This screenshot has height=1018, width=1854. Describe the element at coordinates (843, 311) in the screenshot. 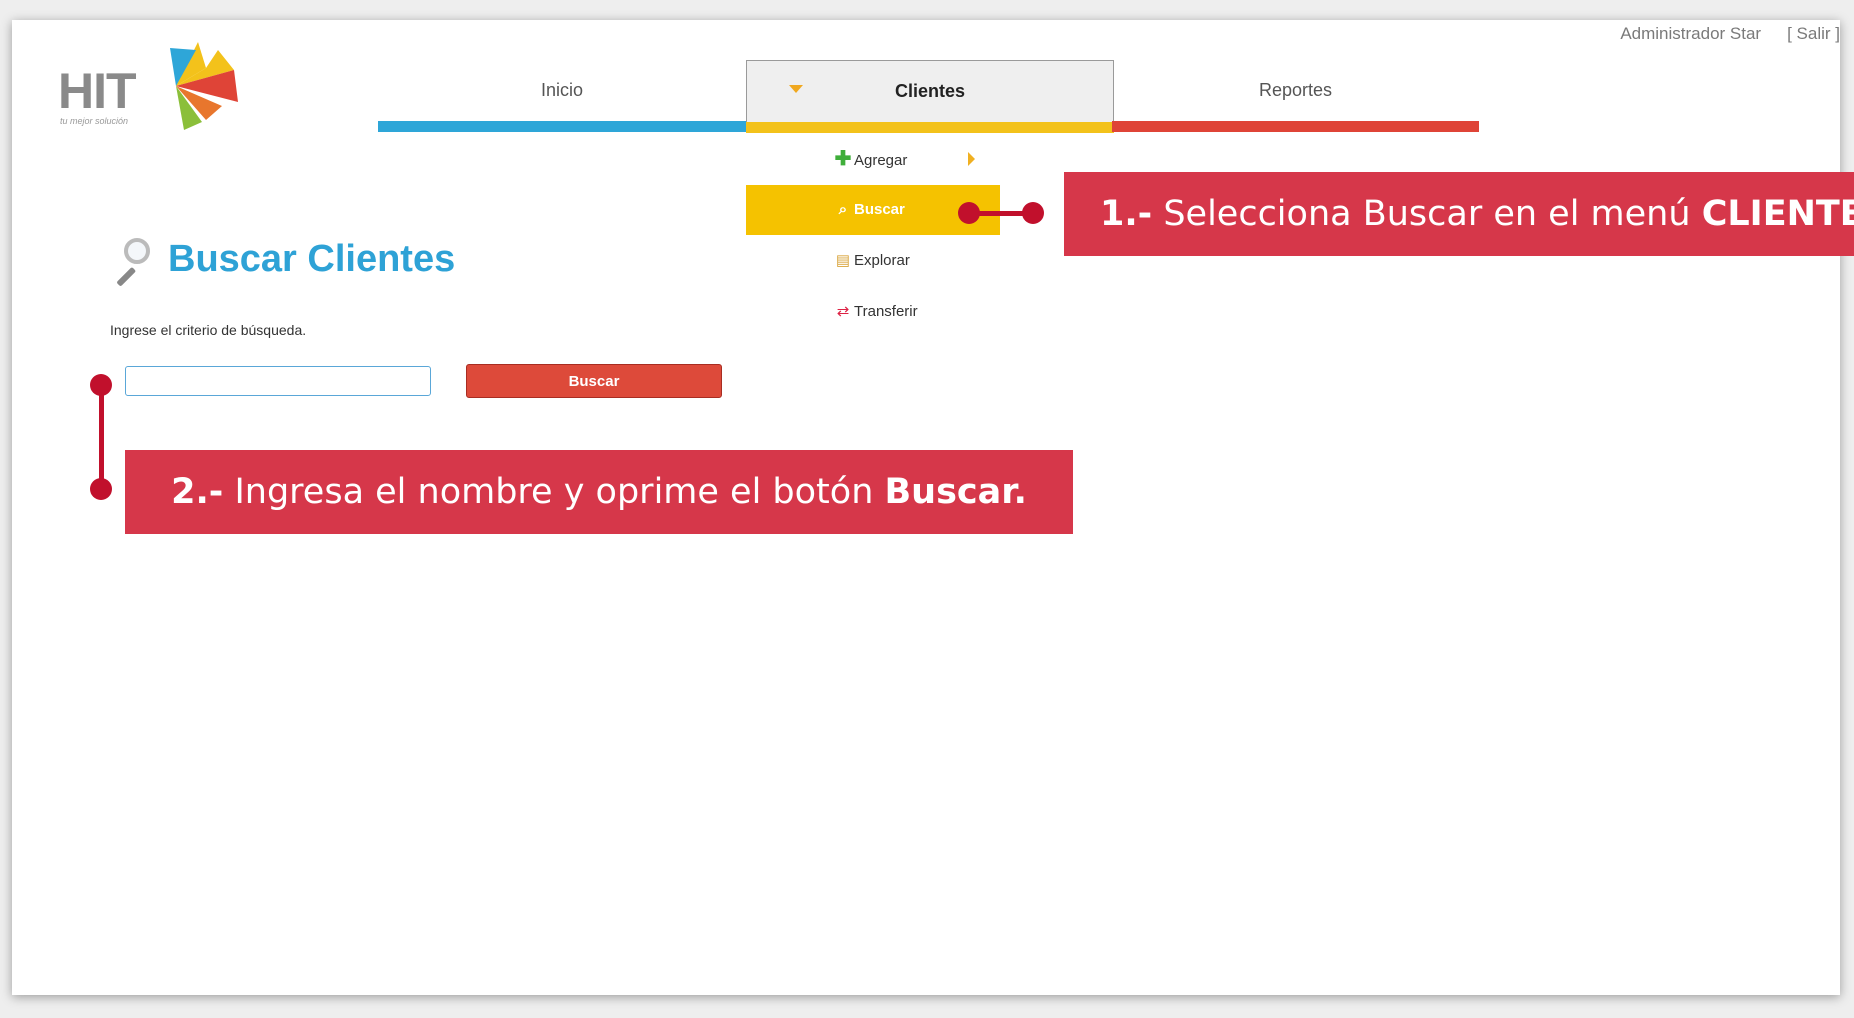

I see `transfer-icon: ⇄` at that location.